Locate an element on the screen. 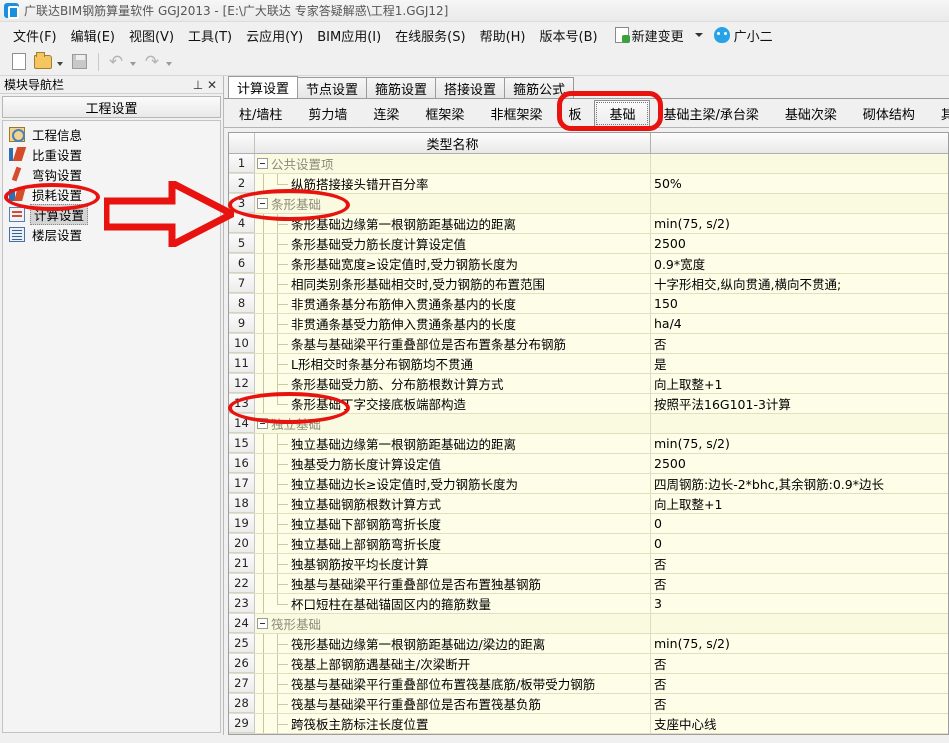 The height and width of the screenshot is (743, 949). table-row: 22 独基与基础梁平行重叠部位是否布置独基钢筋 否 is located at coordinates (588, 584).